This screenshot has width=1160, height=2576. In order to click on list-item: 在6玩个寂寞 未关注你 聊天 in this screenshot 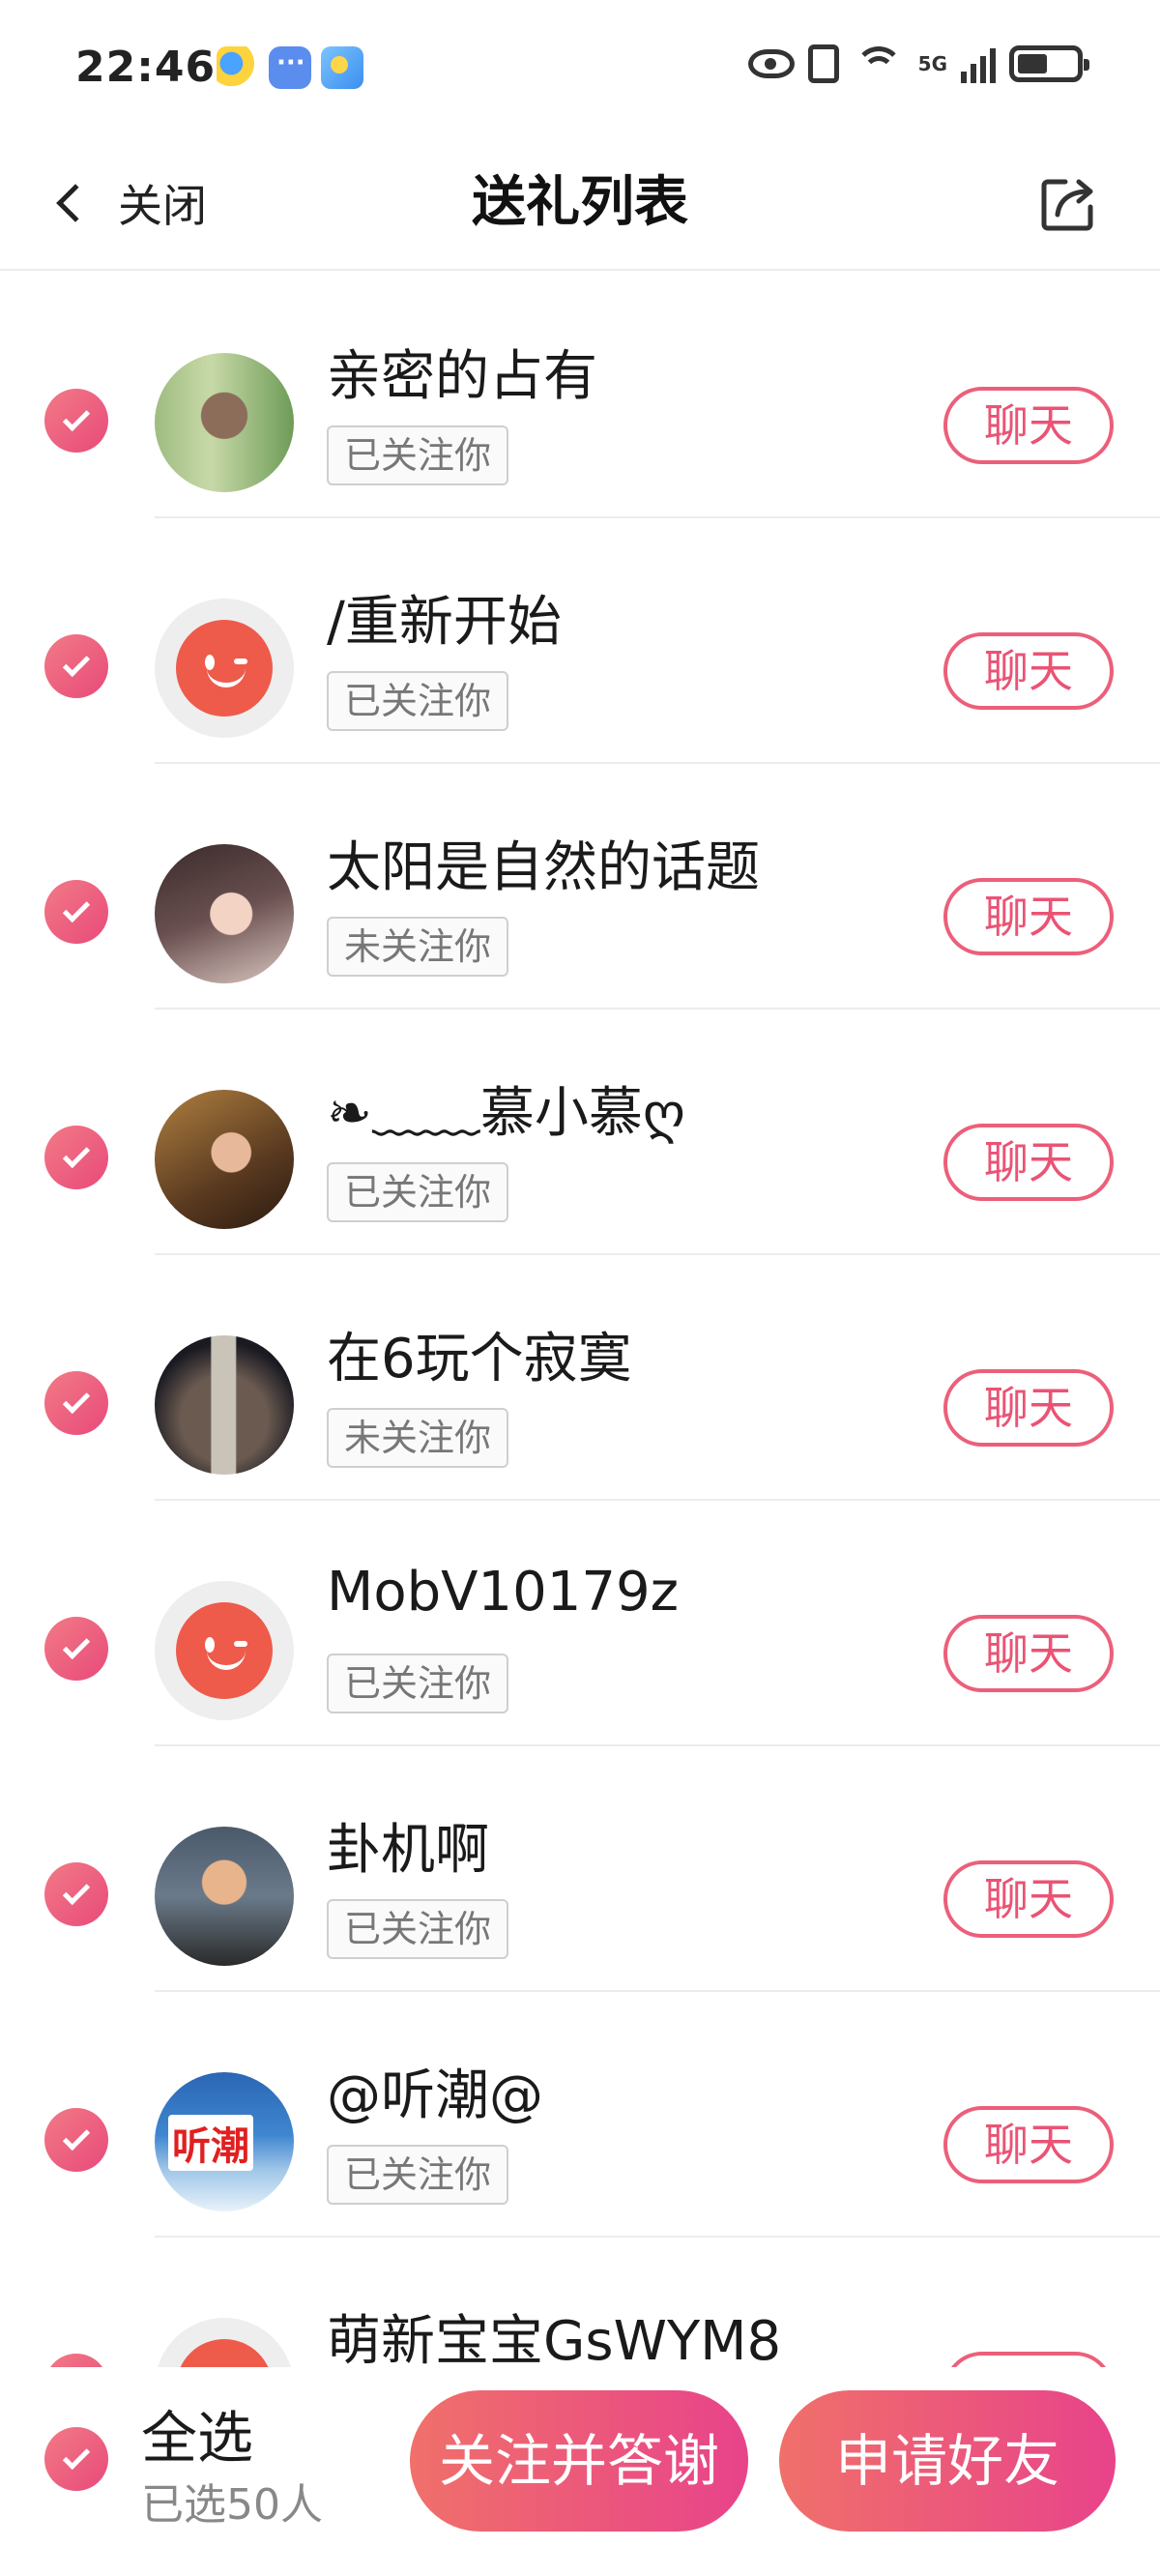, I will do `click(580, 1378)`.